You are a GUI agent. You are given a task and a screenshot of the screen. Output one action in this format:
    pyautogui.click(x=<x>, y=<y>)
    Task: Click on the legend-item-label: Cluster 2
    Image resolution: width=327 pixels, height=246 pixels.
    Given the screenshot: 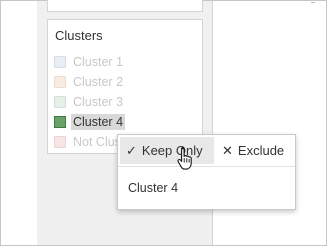 What is the action you would take?
    pyautogui.click(x=98, y=81)
    